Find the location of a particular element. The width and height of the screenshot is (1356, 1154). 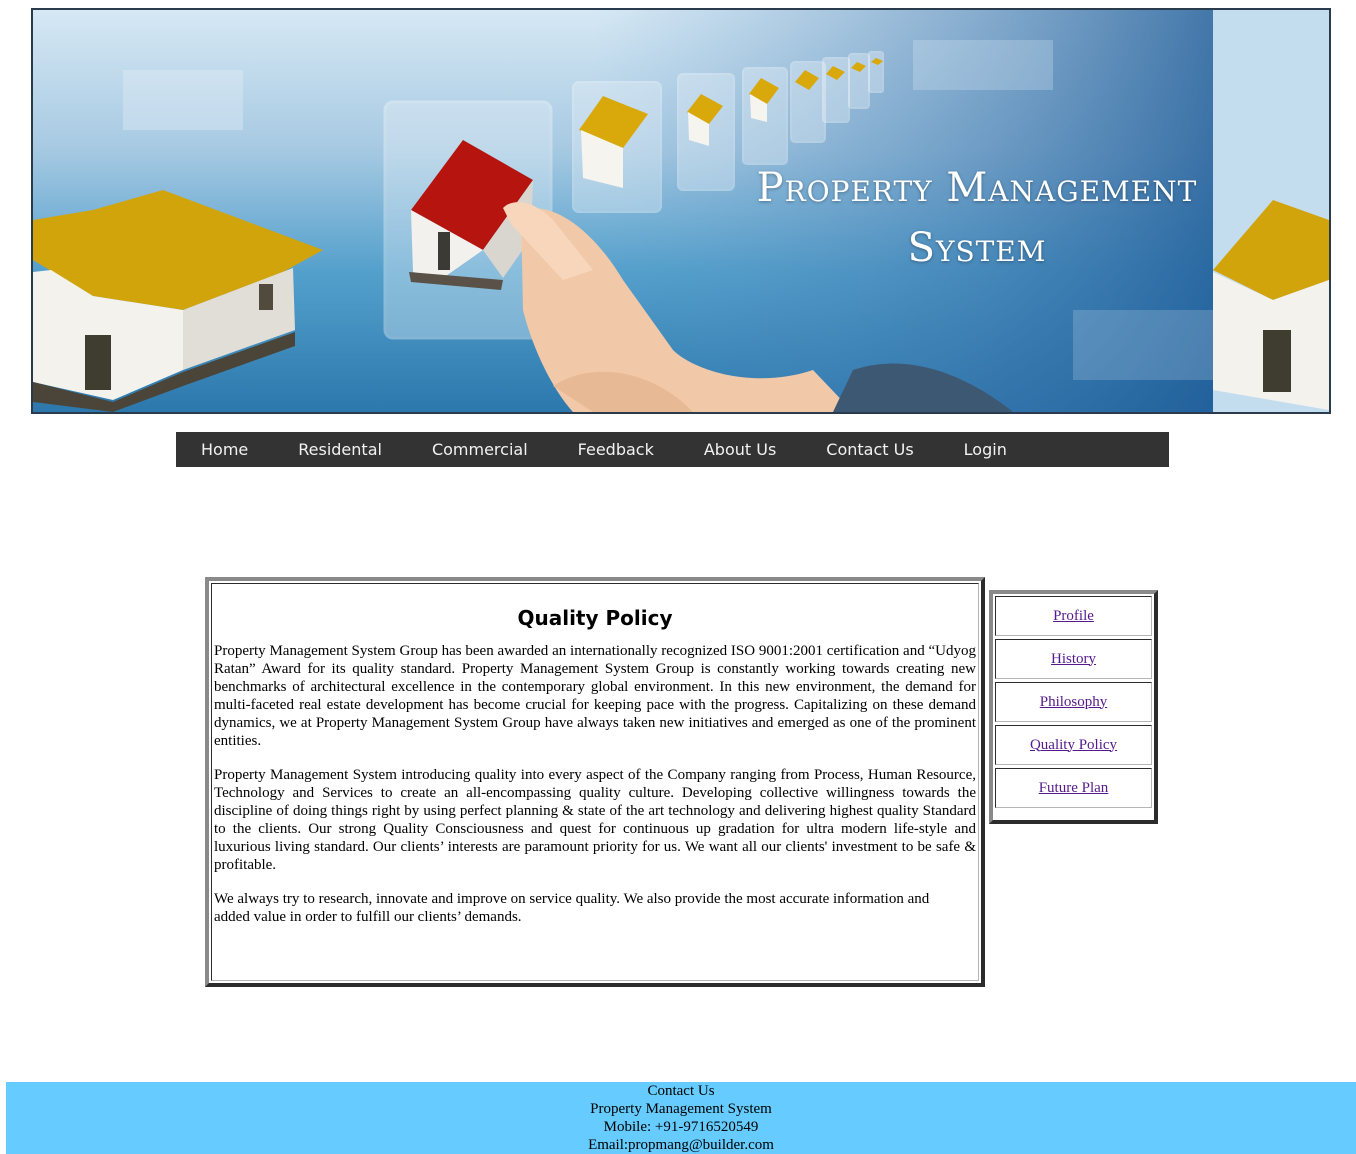

nav-login: Login is located at coordinates (985, 449).